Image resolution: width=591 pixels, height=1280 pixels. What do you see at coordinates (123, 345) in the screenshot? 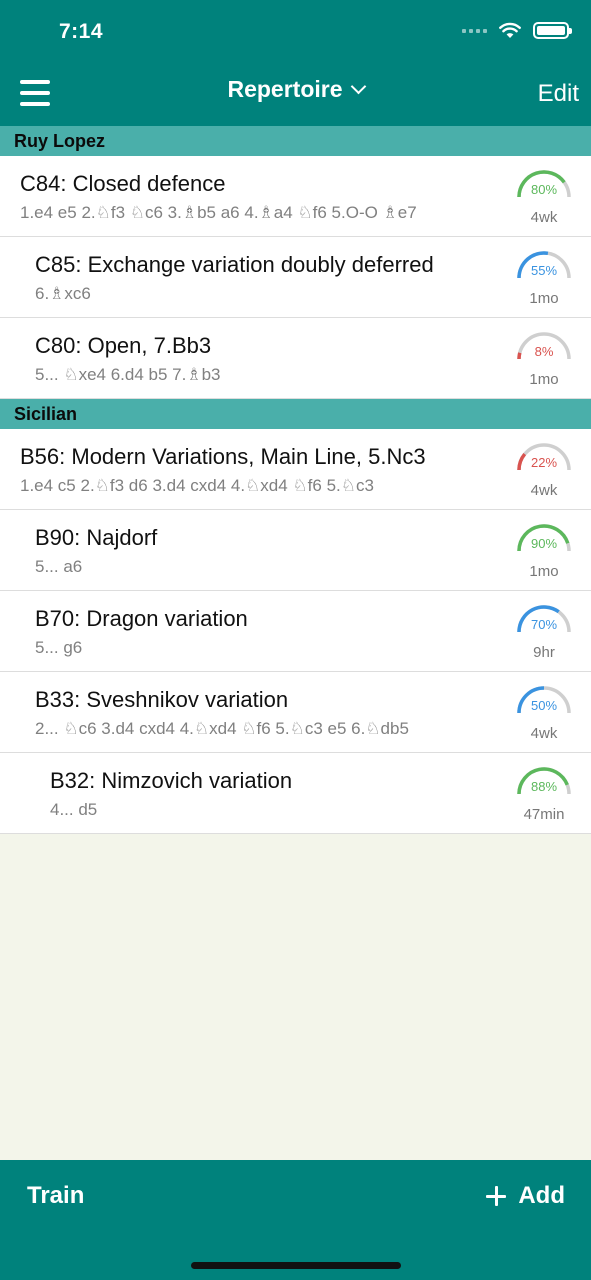
I see `opening-title: C80: Open, 7.Bb3` at bounding box center [123, 345].